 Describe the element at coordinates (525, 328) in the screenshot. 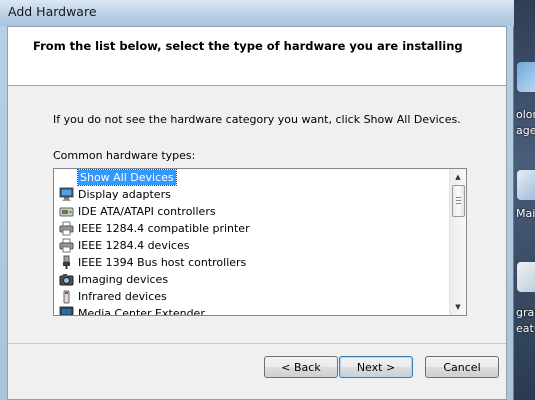

I see `desktop-label: eatu` at that location.